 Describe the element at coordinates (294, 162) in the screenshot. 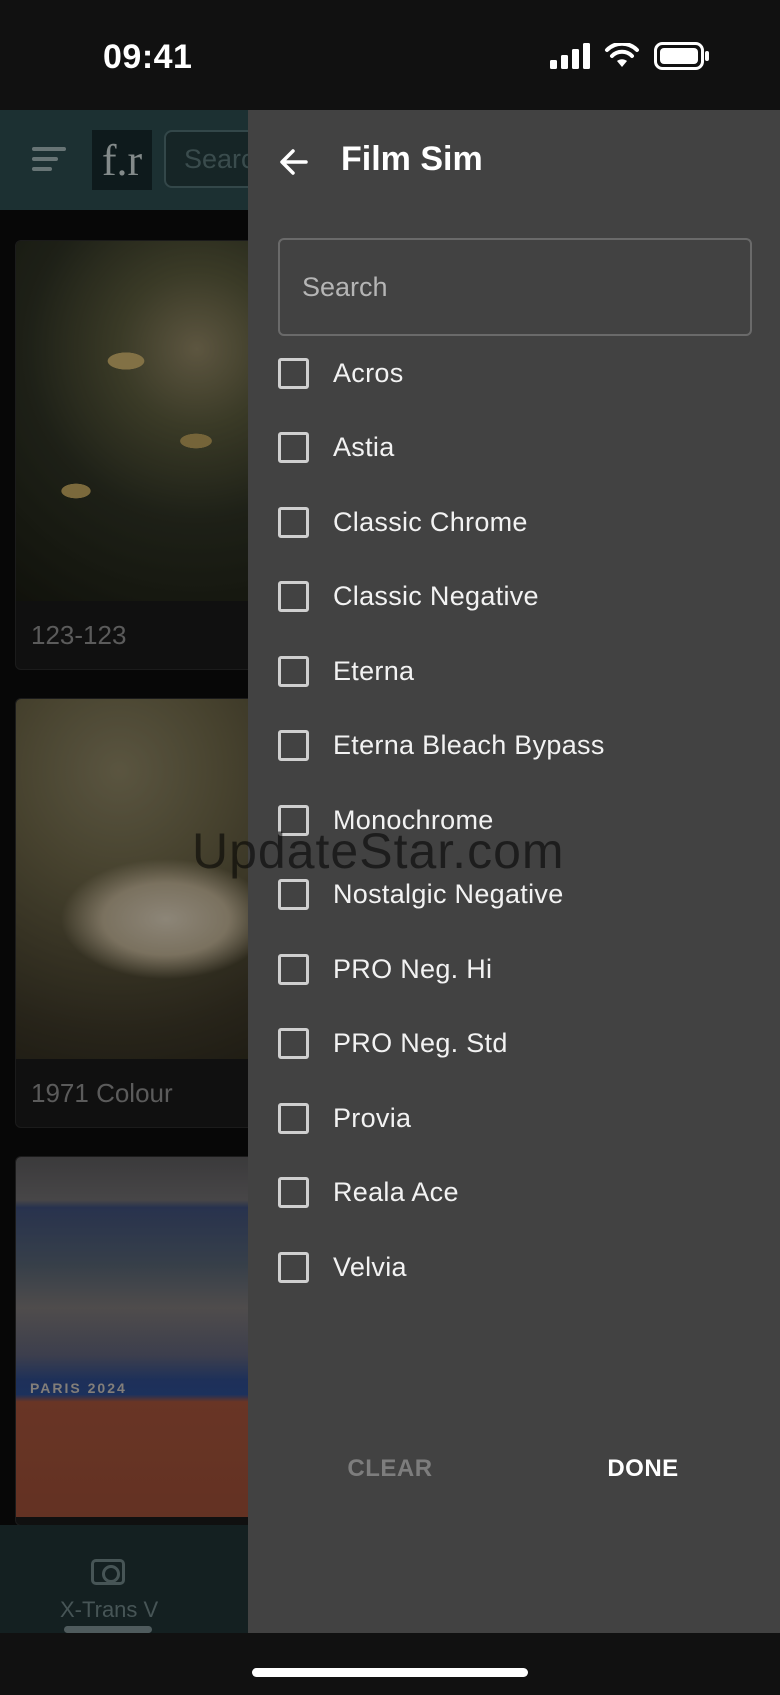

I see `back-arrow-icon` at that location.